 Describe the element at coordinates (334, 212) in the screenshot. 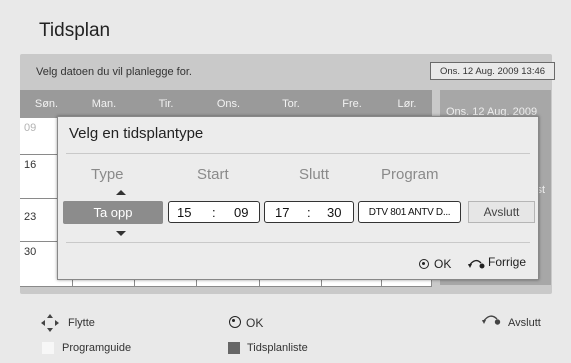

I see `end-minute: 30` at that location.